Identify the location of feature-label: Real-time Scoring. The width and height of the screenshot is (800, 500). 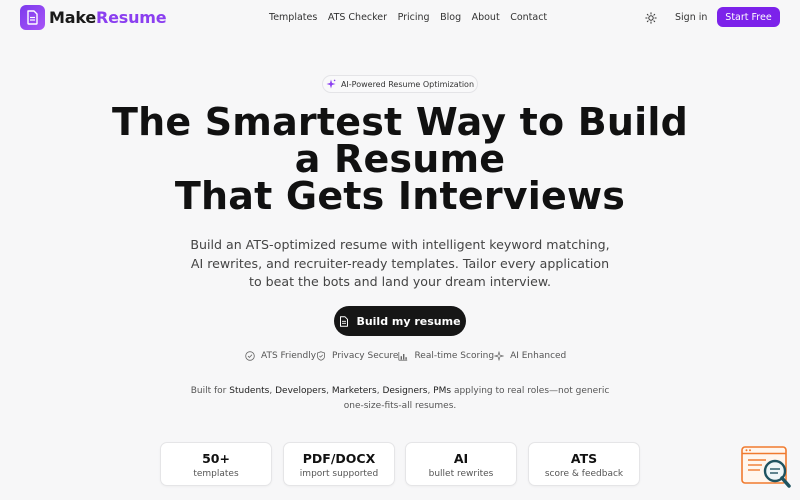
(454, 356).